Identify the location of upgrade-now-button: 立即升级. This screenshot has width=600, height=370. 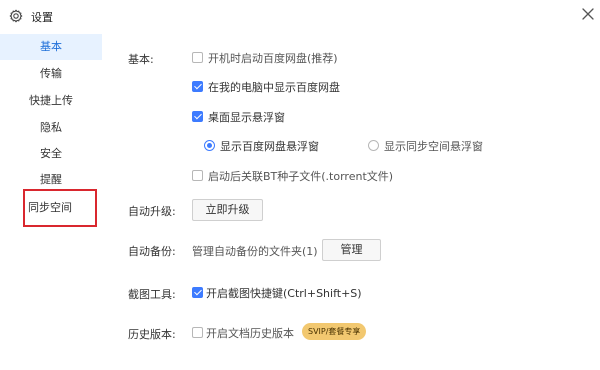
(227, 210).